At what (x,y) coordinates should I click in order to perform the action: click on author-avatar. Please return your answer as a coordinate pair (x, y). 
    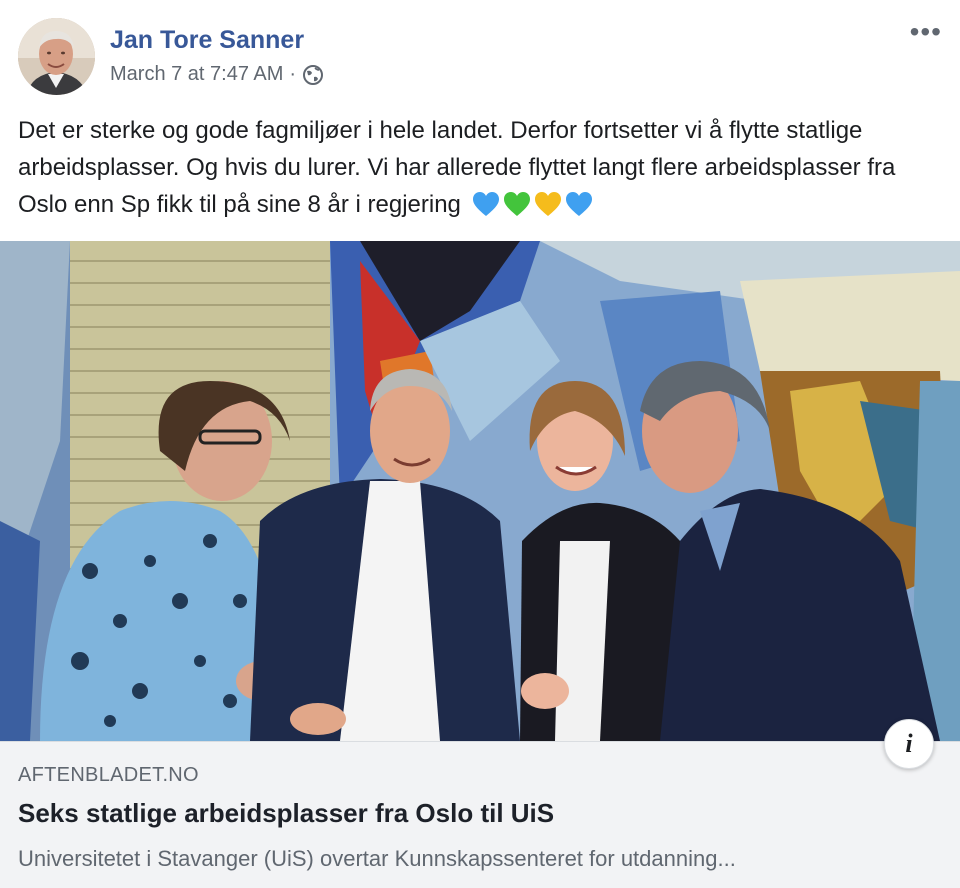
    Looking at the image, I should click on (56, 56).